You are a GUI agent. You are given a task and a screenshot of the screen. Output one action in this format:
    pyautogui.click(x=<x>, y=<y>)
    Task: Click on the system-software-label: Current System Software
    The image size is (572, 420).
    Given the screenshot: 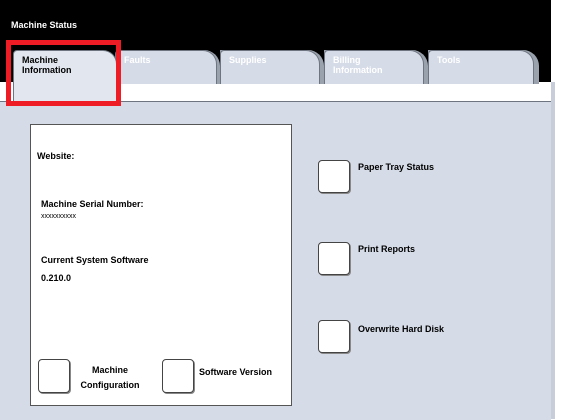 What is the action you would take?
    pyautogui.click(x=95, y=260)
    